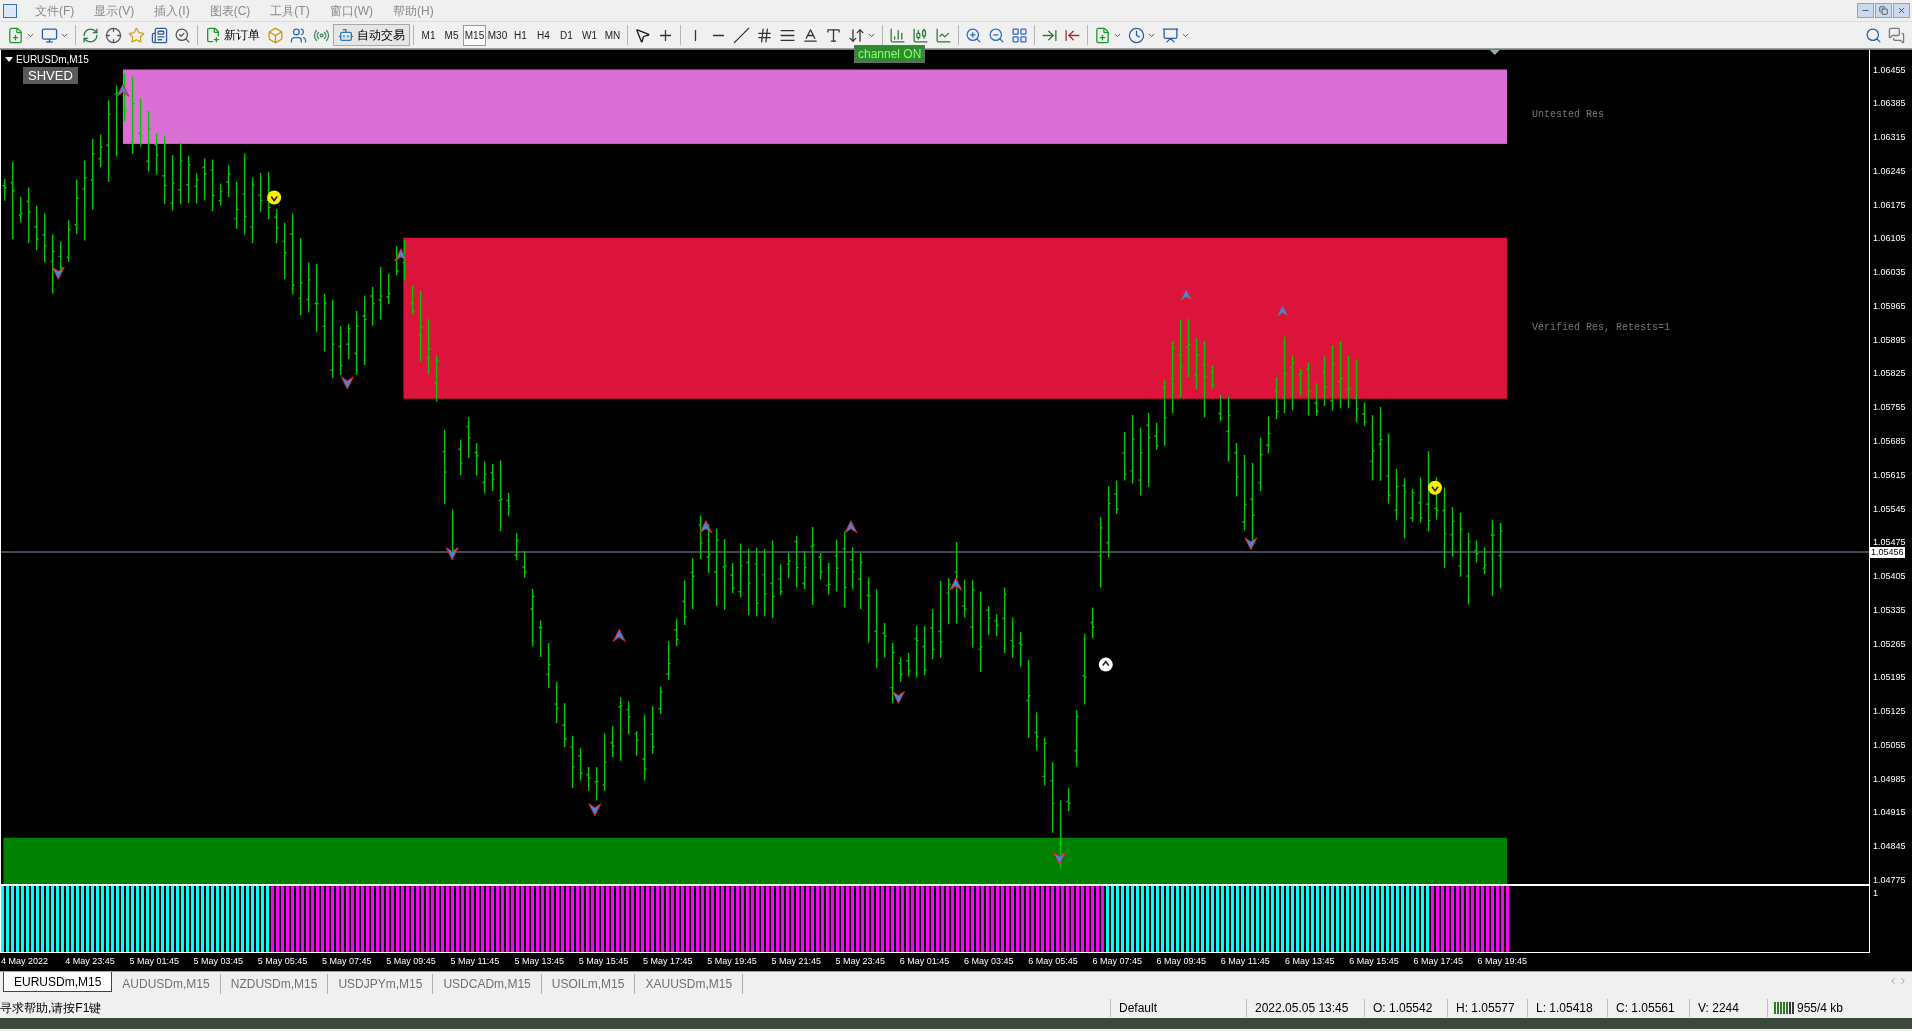 The width and height of the screenshot is (1912, 1031). Describe the element at coordinates (25, 961) in the screenshot. I see `time-axis-label: 4 May 2022` at that location.